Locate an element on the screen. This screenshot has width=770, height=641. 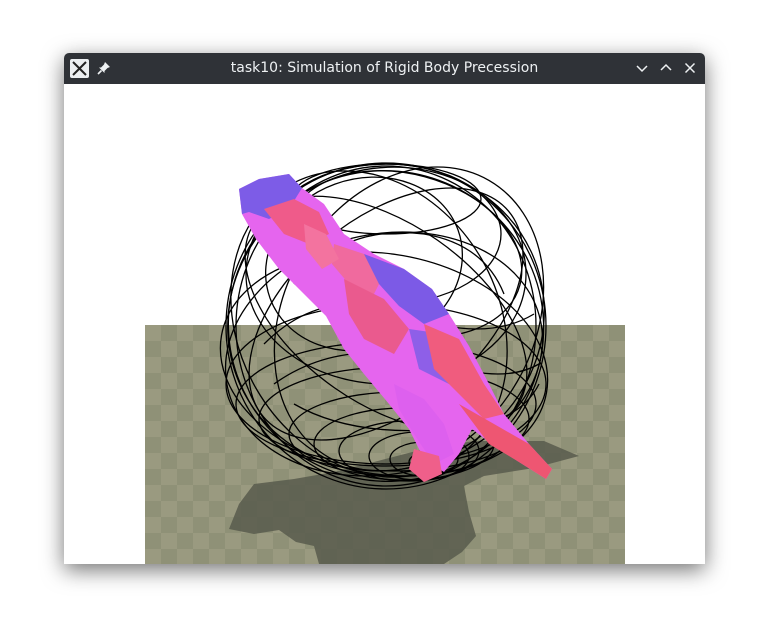
maximize-icon is located at coordinates (666, 67).